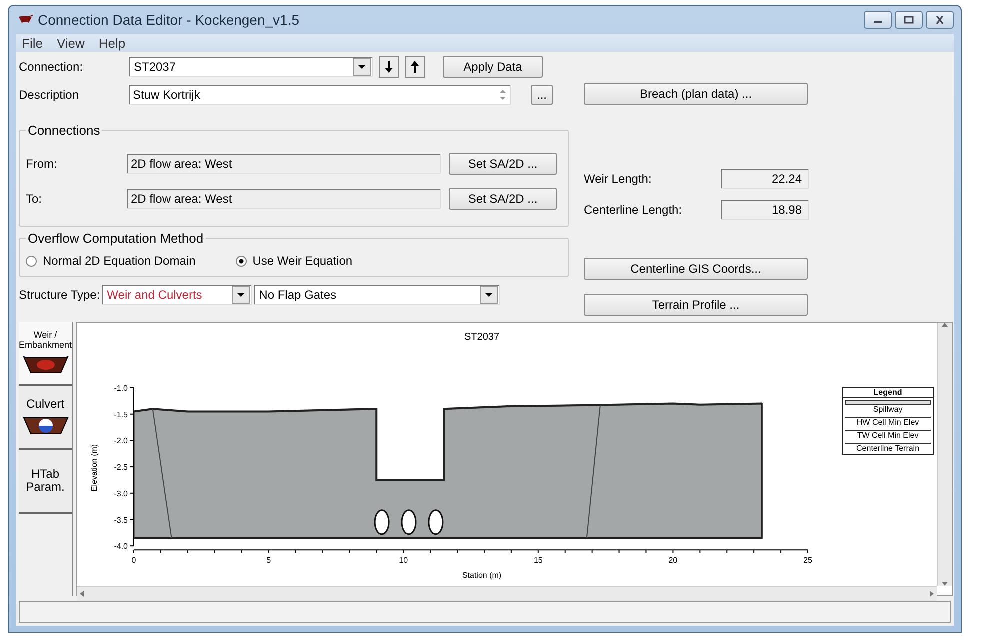 This screenshot has height=642, width=981. What do you see at coordinates (633, 210) in the screenshot?
I see `length-label: Centerline Length:` at bounding box center [633, 210].